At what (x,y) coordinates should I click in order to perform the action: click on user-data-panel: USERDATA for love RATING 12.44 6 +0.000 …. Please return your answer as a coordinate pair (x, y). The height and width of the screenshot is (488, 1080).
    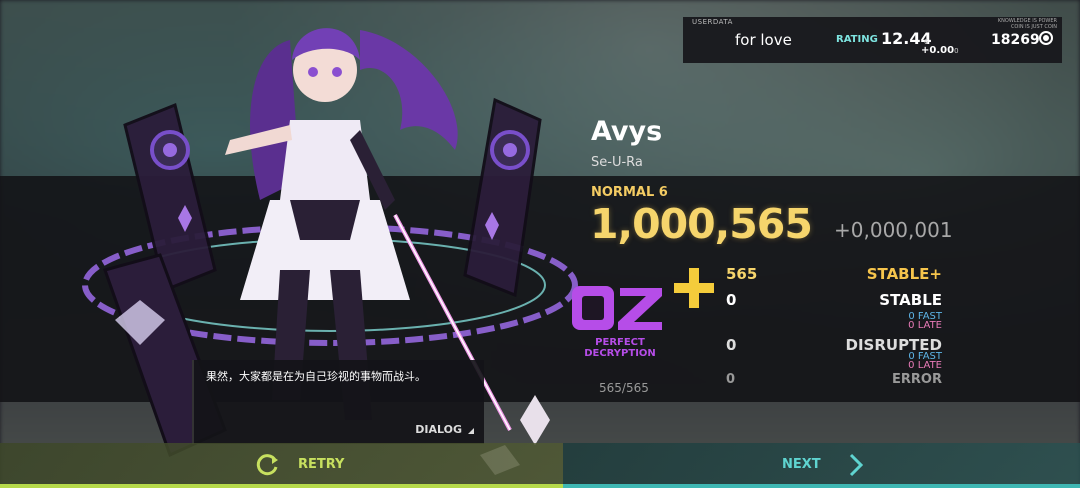
    Looking at the image, I should click on (872, 40).